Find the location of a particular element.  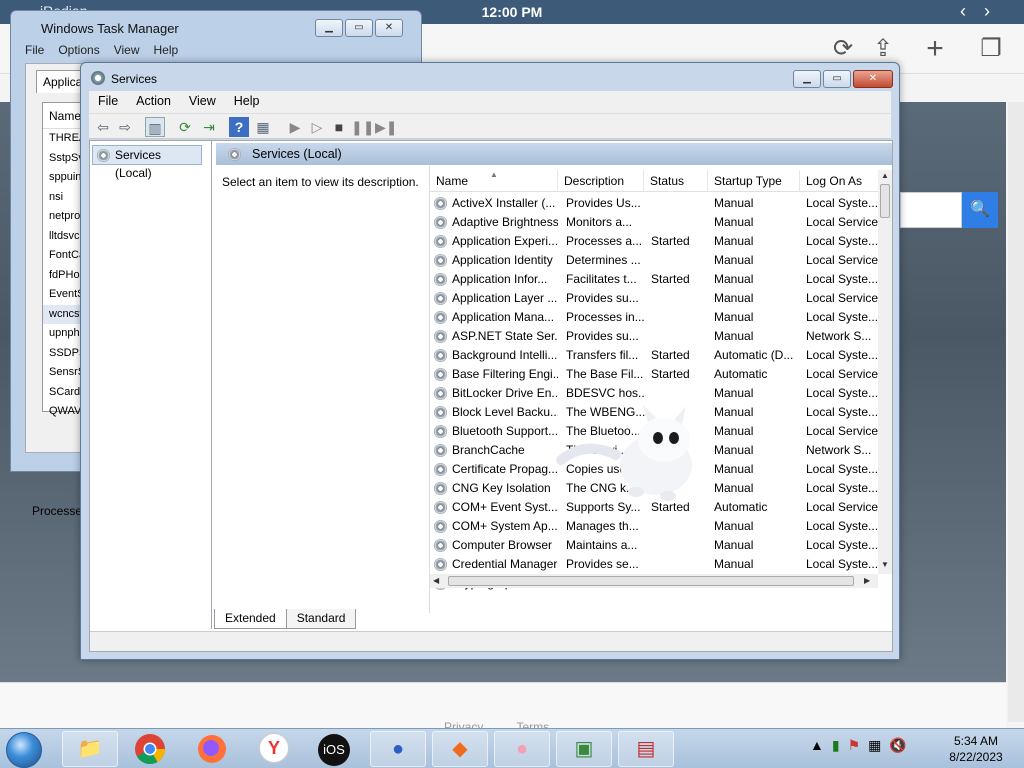

piglet-icon: ● is located at coordinates (522, 749).